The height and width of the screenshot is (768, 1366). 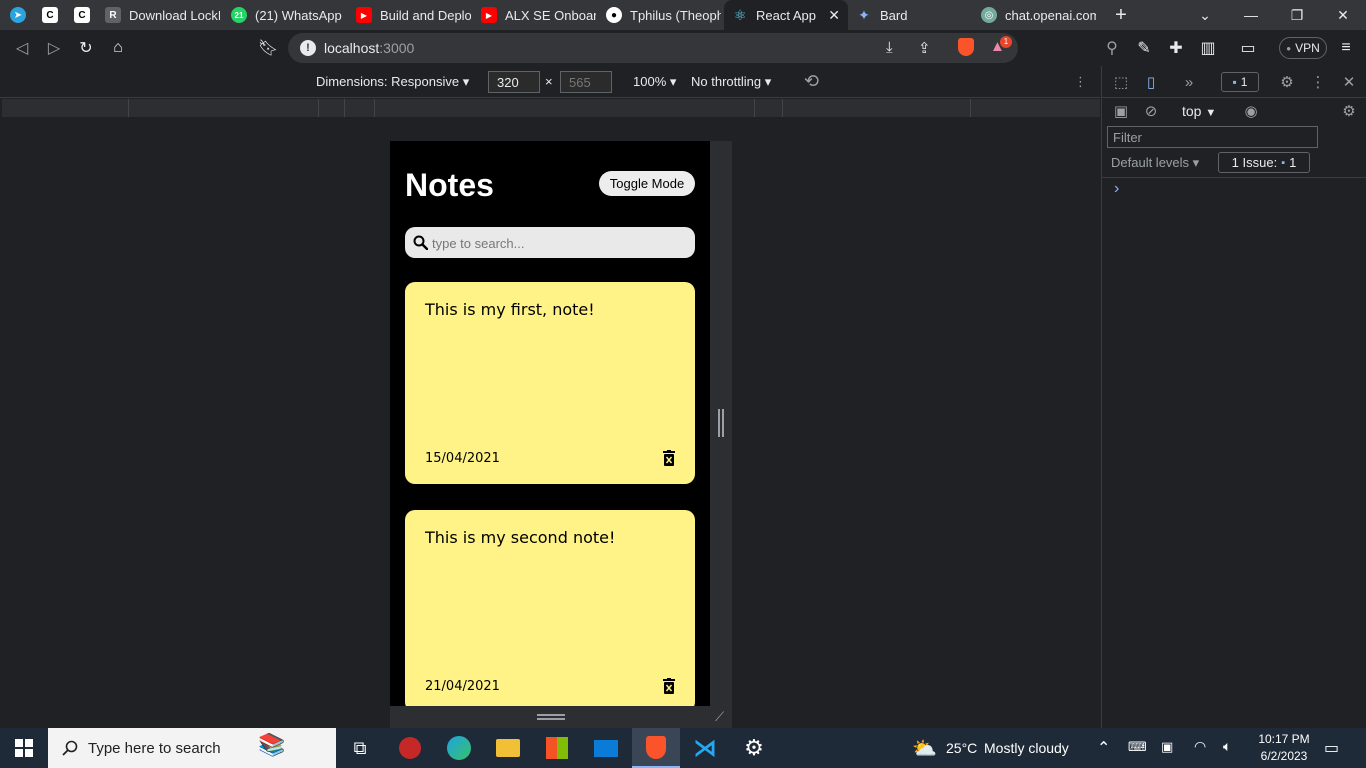 I want to click on log-levels-dropdown: Default levels ▾, so click(x=1155, y=163).